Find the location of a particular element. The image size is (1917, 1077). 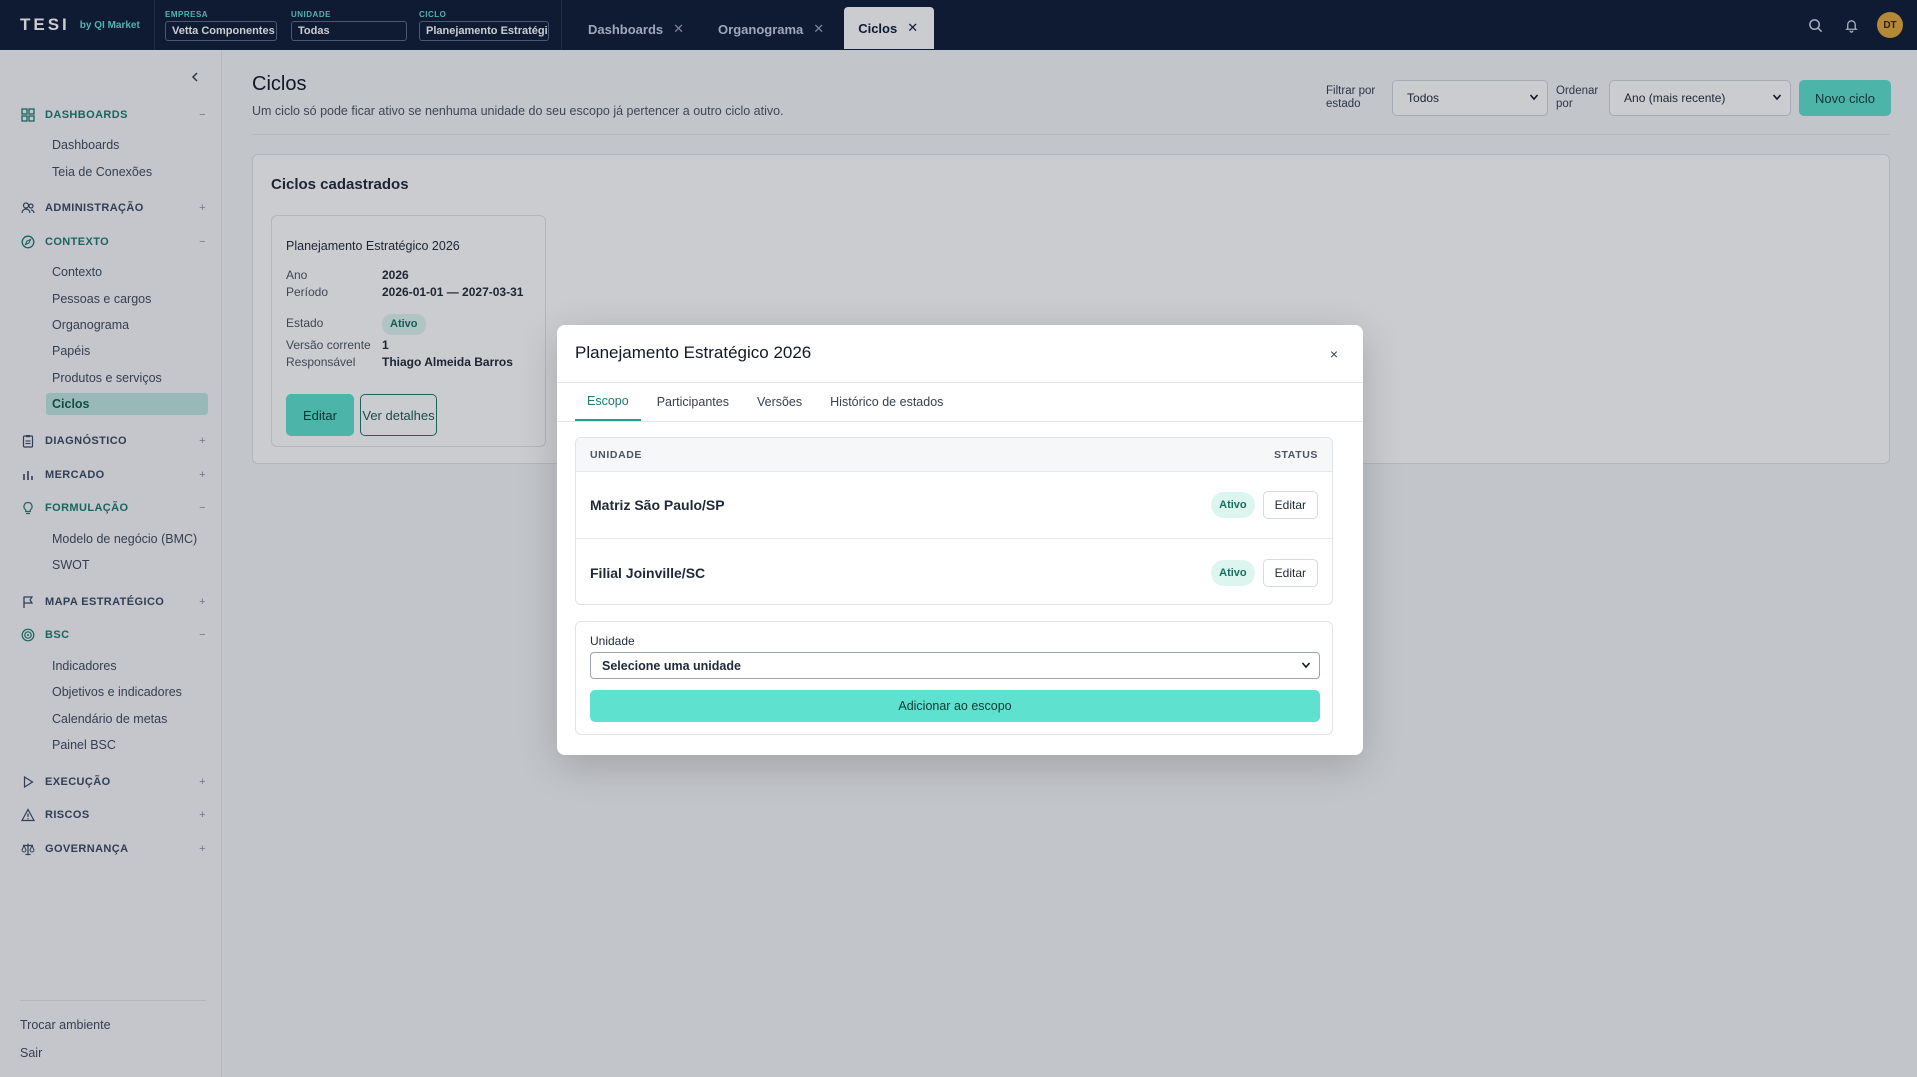

chevron-down-icon is located at coordinates (1306, 666).